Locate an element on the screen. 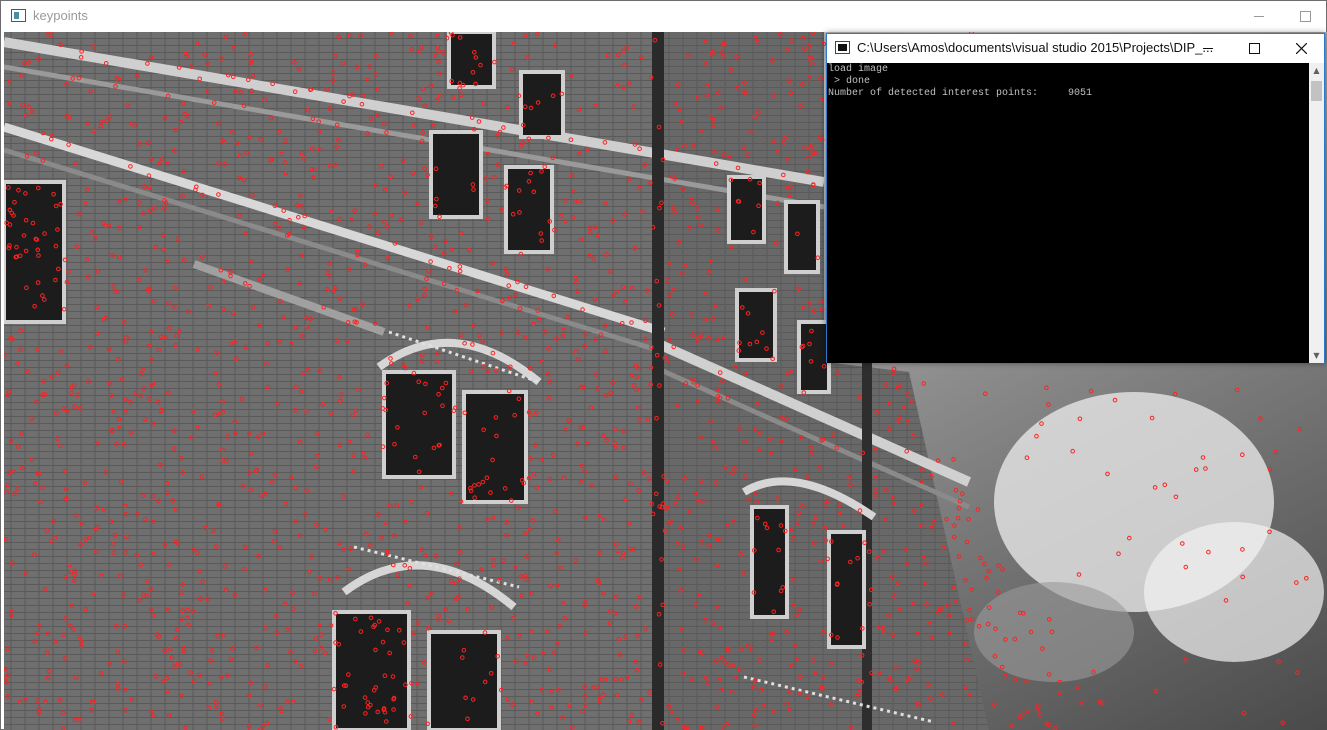 The height and width of the screenshot is (730, 1327). scroll-down-arrow-icon: ▼ is located at coordinates (1316, 355).